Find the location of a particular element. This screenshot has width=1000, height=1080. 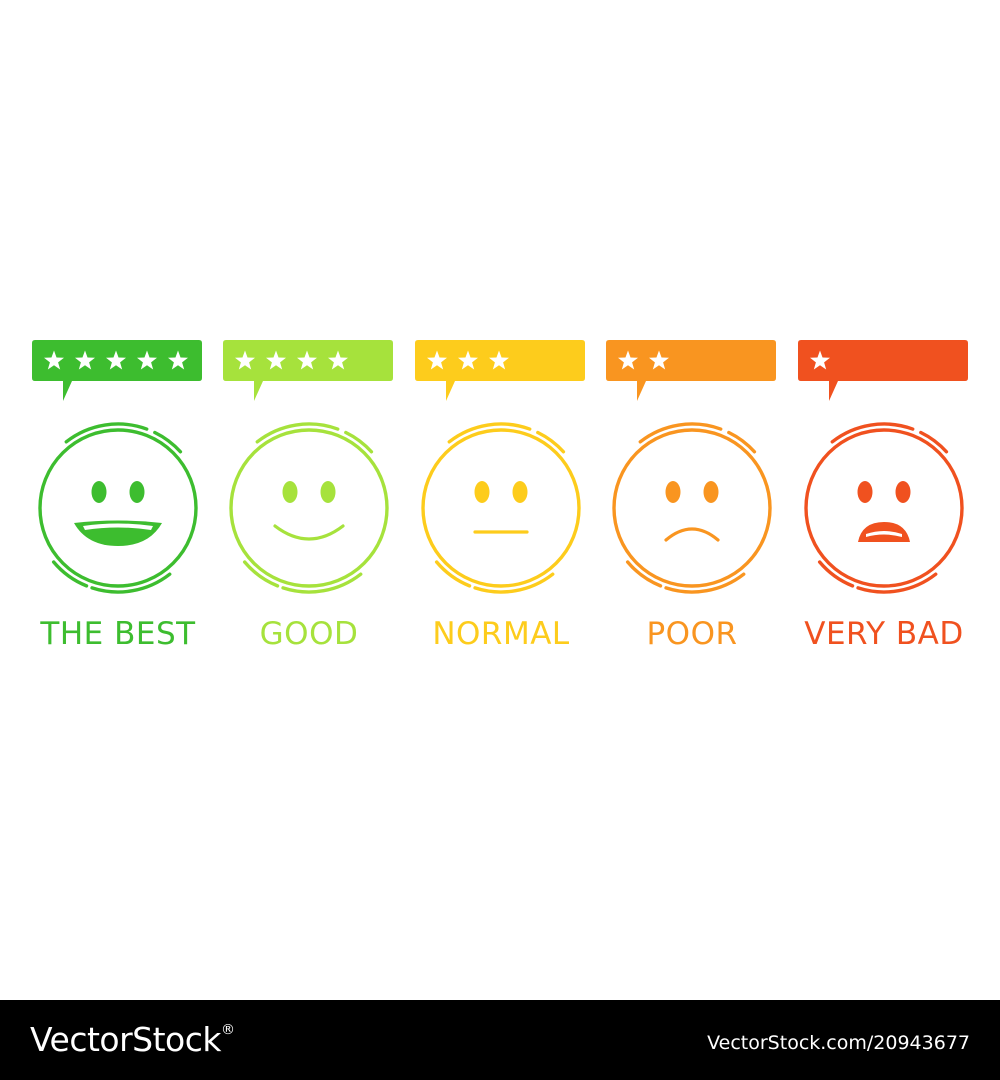

rating-the-best: THE BEST is located at coordinates (128, 505).